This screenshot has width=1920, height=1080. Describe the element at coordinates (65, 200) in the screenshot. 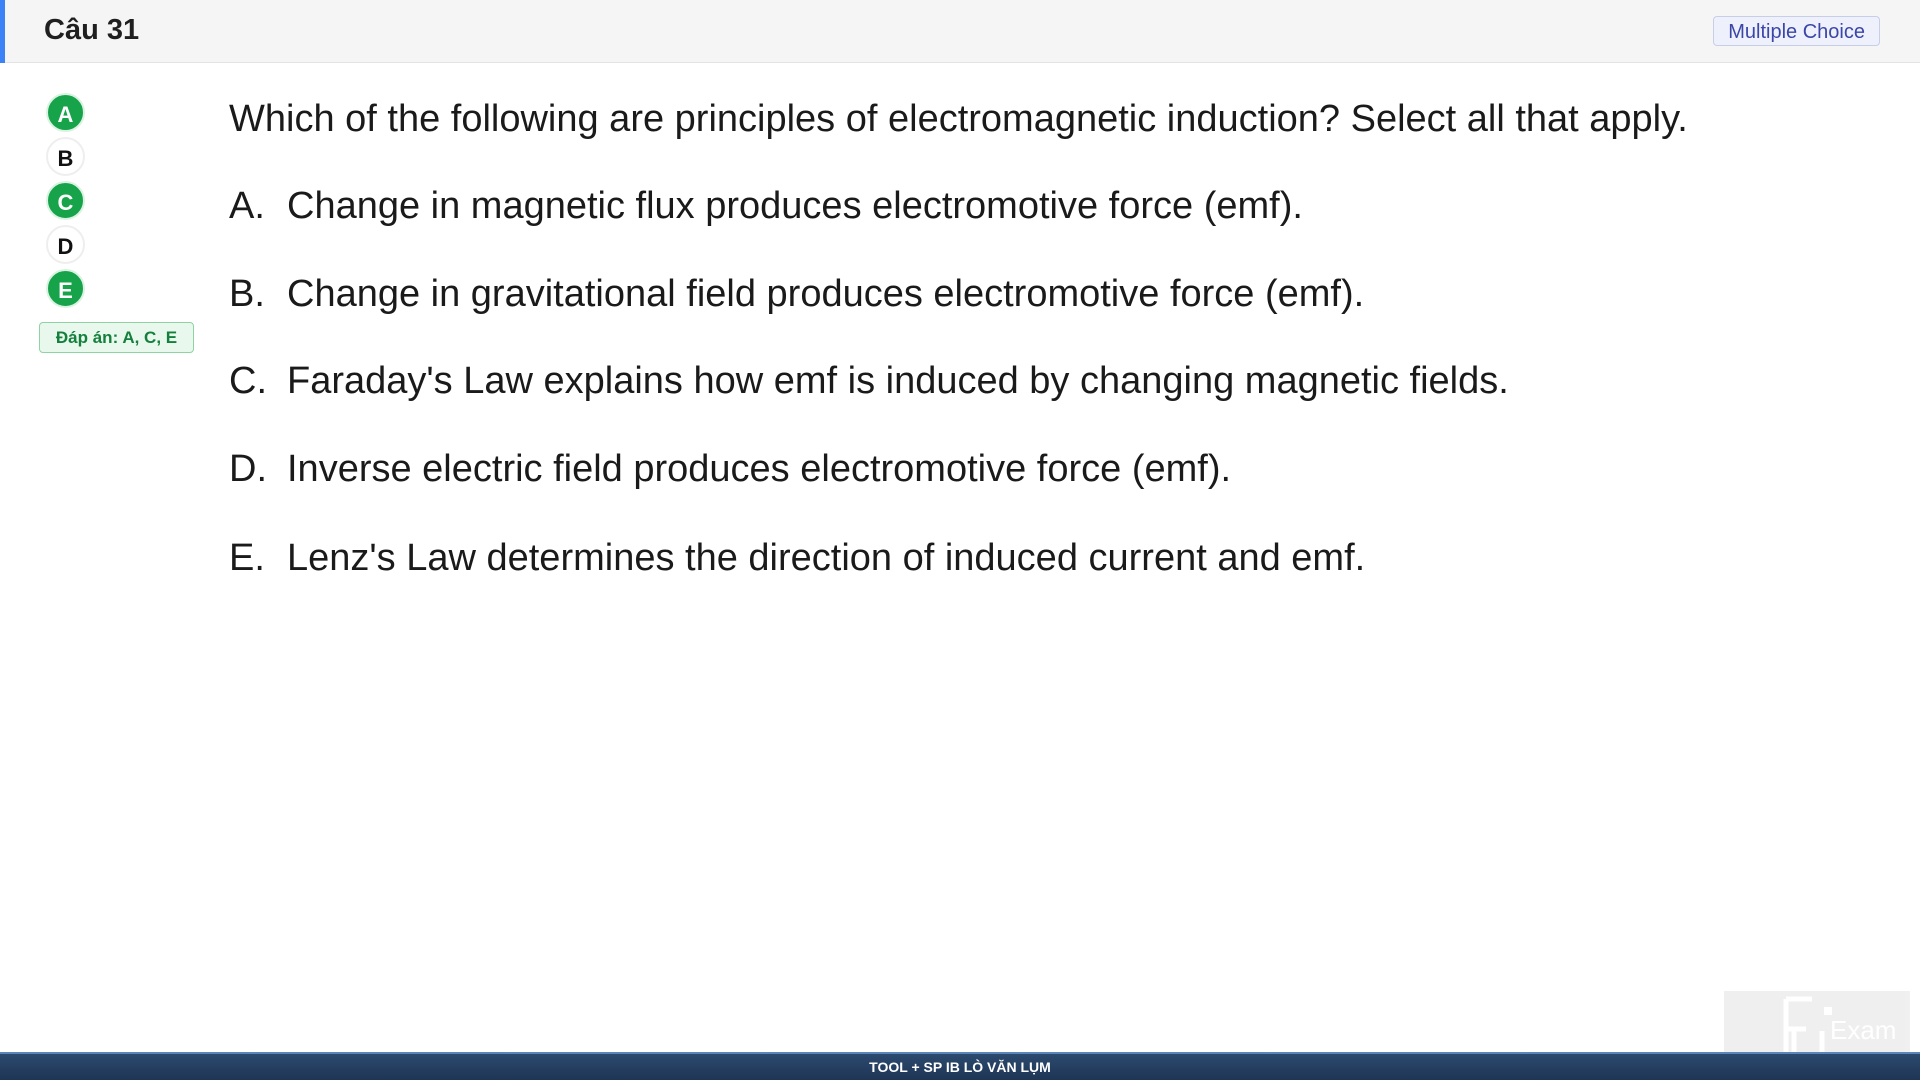

I see `option-c-indicator: C` at that location.